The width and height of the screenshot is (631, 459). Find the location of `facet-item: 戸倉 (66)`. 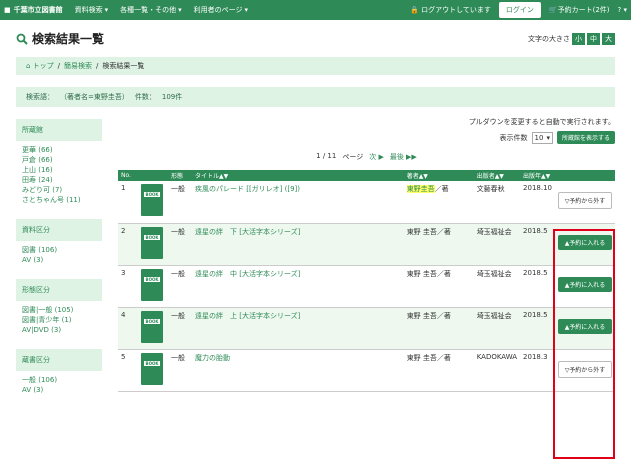

facet-item: 戸倉 (66) is located at coordinates (59, 160).